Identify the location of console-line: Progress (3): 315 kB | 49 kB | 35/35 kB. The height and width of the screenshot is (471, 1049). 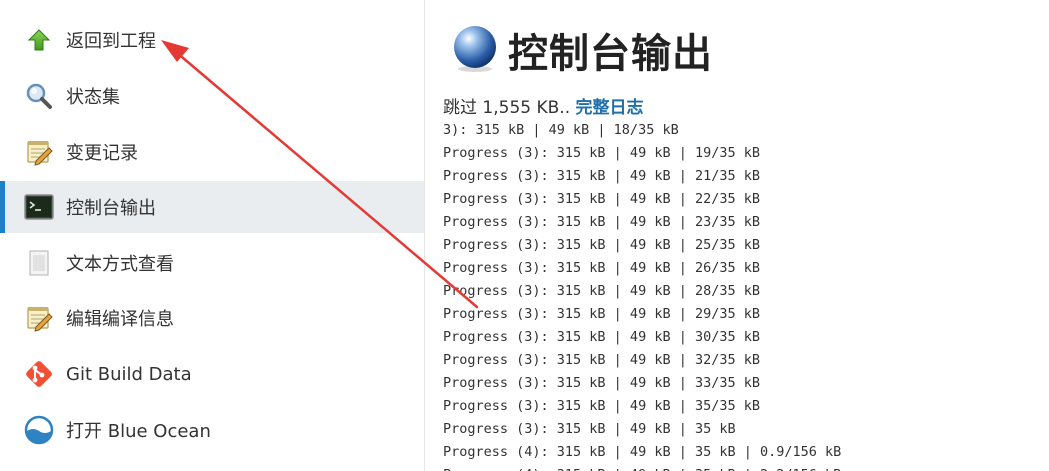
(601, 406).